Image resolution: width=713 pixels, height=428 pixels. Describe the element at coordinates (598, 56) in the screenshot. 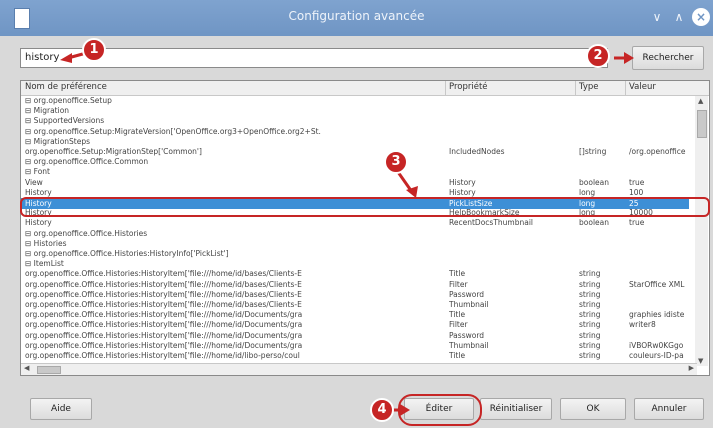

I see `callout-2: 2` at that location.